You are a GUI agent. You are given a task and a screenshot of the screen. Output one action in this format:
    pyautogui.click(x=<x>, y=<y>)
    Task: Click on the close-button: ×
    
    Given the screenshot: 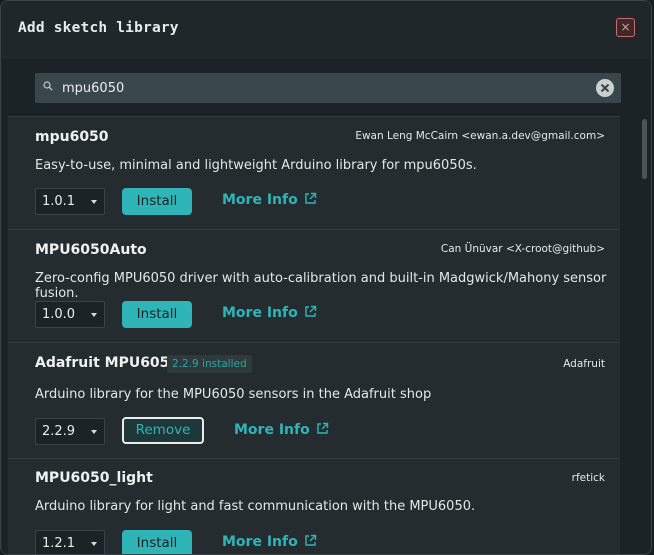 What is the action you would take?
    pyautogui.click(x=625, y=27)
    